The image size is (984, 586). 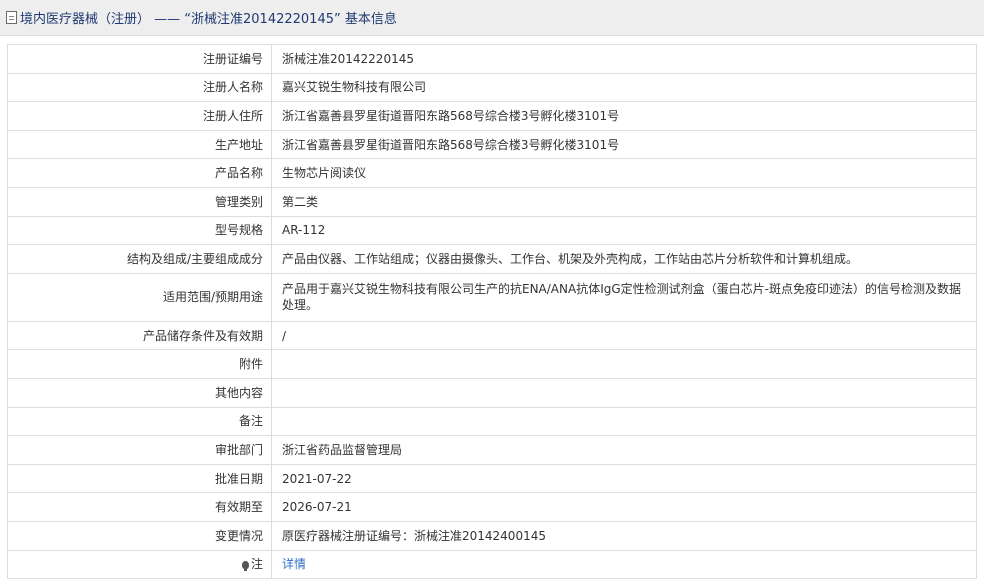 What do you see at coordinates (139, 116) in the screenshot?
I see `field-label: 注册人住所` at bounding box center [139, 116].